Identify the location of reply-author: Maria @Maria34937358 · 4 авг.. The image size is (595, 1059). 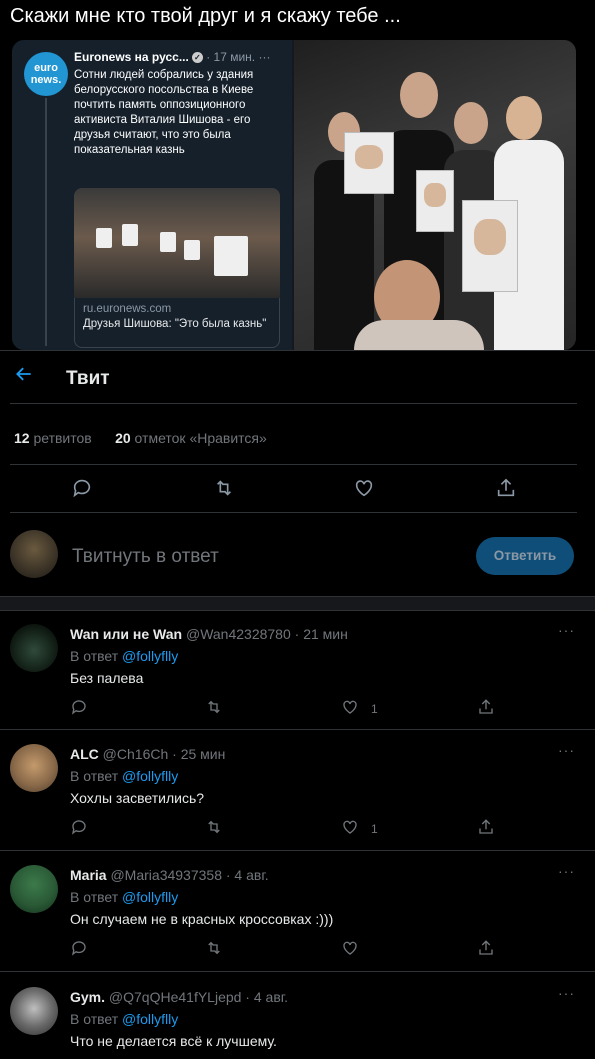
(169, 875).